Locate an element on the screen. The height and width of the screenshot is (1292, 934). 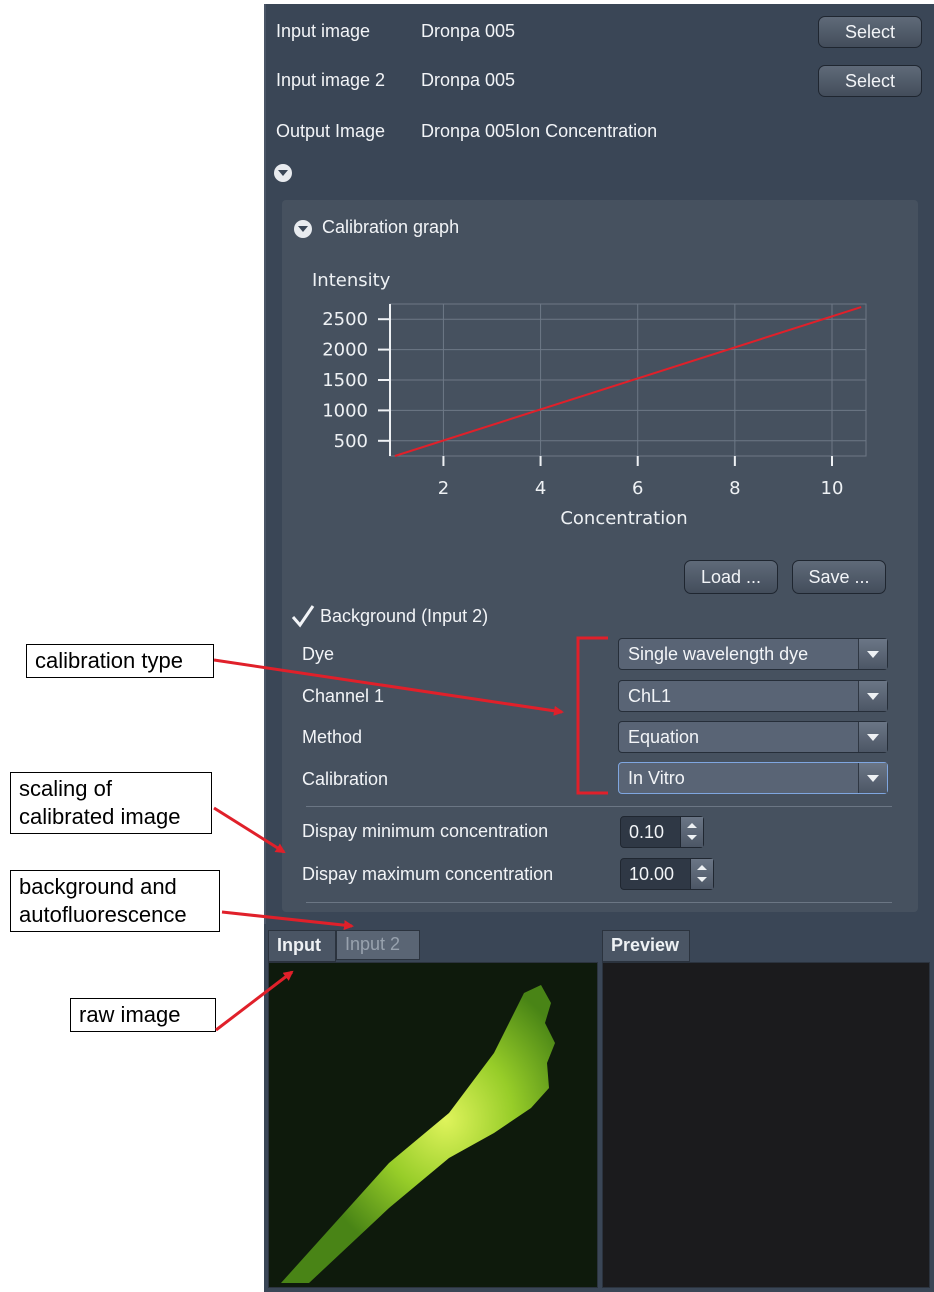
y-tick-label: 500 is located at coordinates (351, 441).